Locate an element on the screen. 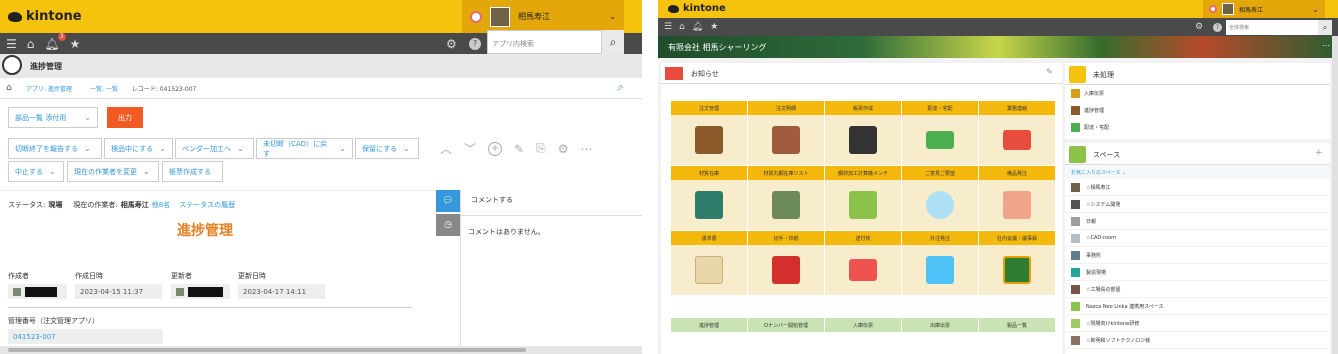 This screenshot has width=1338, height=354. action-inspecting: 検品中にする ⌄ is located at coordinates (138, 148).